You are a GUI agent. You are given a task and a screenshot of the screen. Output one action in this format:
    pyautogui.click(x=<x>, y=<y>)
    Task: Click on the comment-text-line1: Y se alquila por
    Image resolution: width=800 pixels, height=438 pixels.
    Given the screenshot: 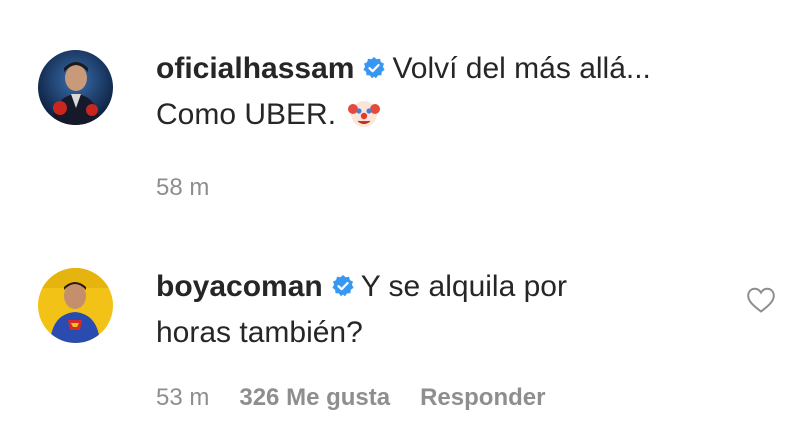 What is the action you would take?
    pyautogui.click(x=463, y=286)
    